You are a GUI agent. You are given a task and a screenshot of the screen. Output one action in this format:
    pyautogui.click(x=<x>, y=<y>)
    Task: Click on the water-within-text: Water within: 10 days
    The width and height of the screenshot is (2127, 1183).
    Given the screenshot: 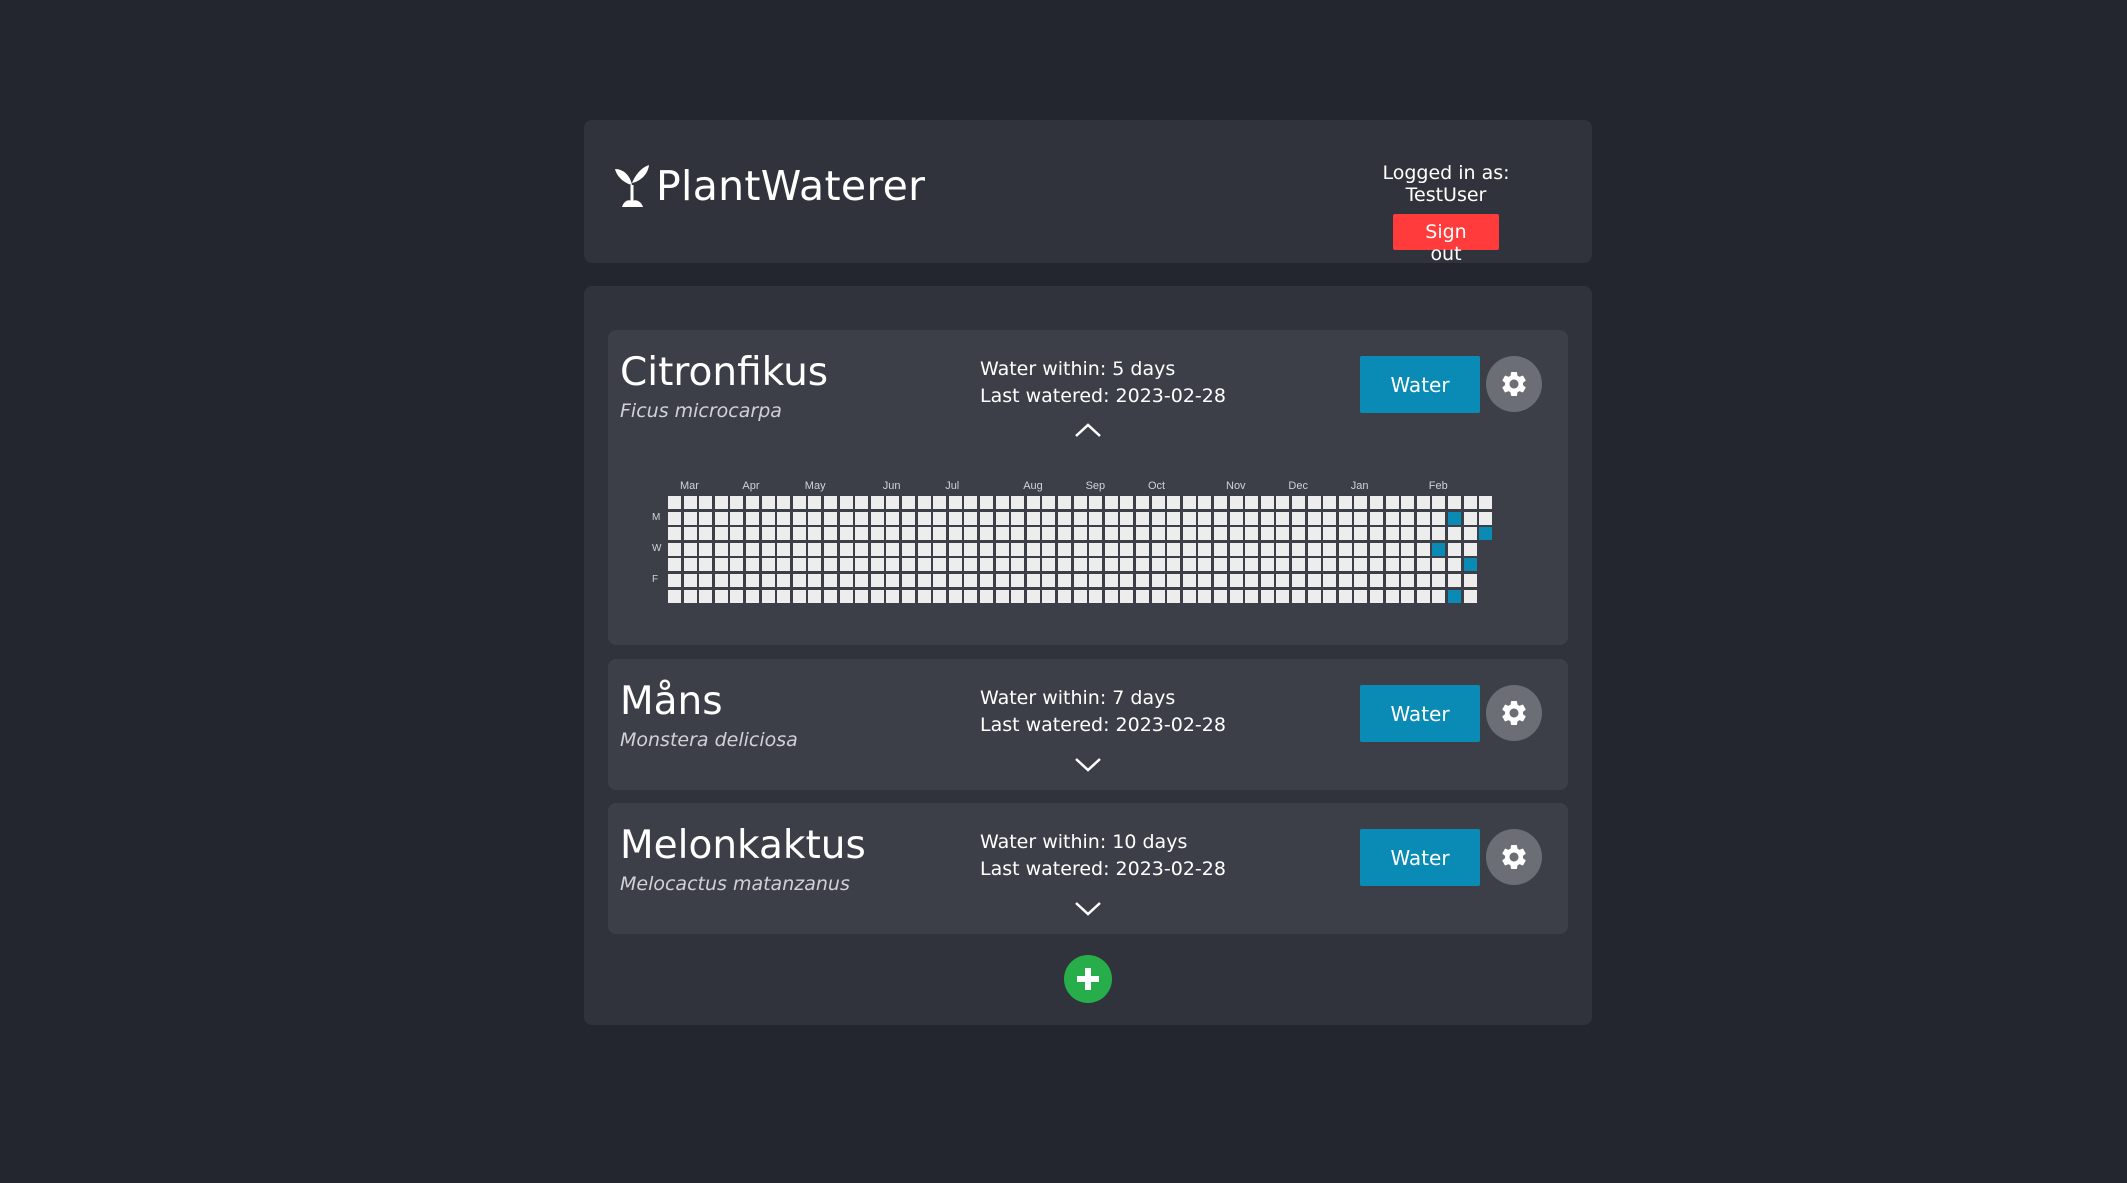 What is the action you would take?
    pyautogui.click(x=1084, y=842)
    